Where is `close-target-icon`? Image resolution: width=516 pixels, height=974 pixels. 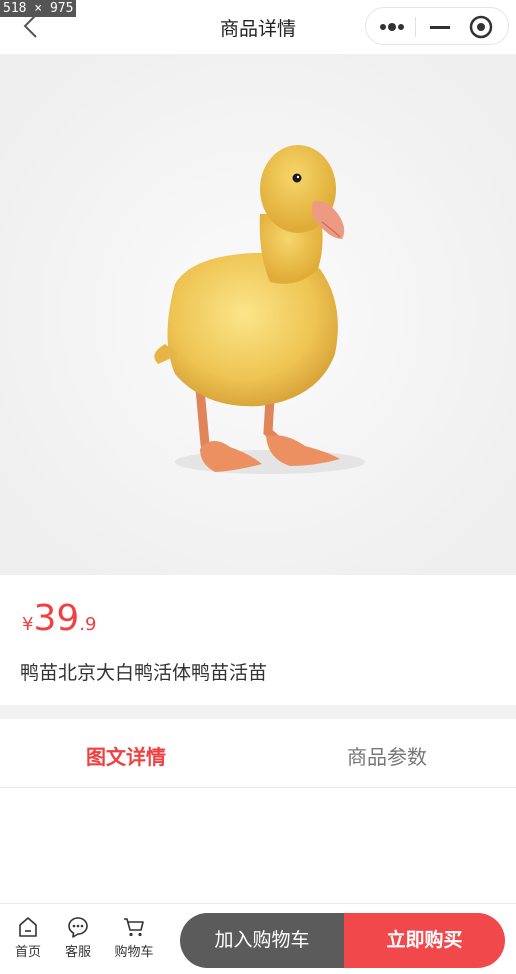
close-target-icon is located at coordinates (481, 27).